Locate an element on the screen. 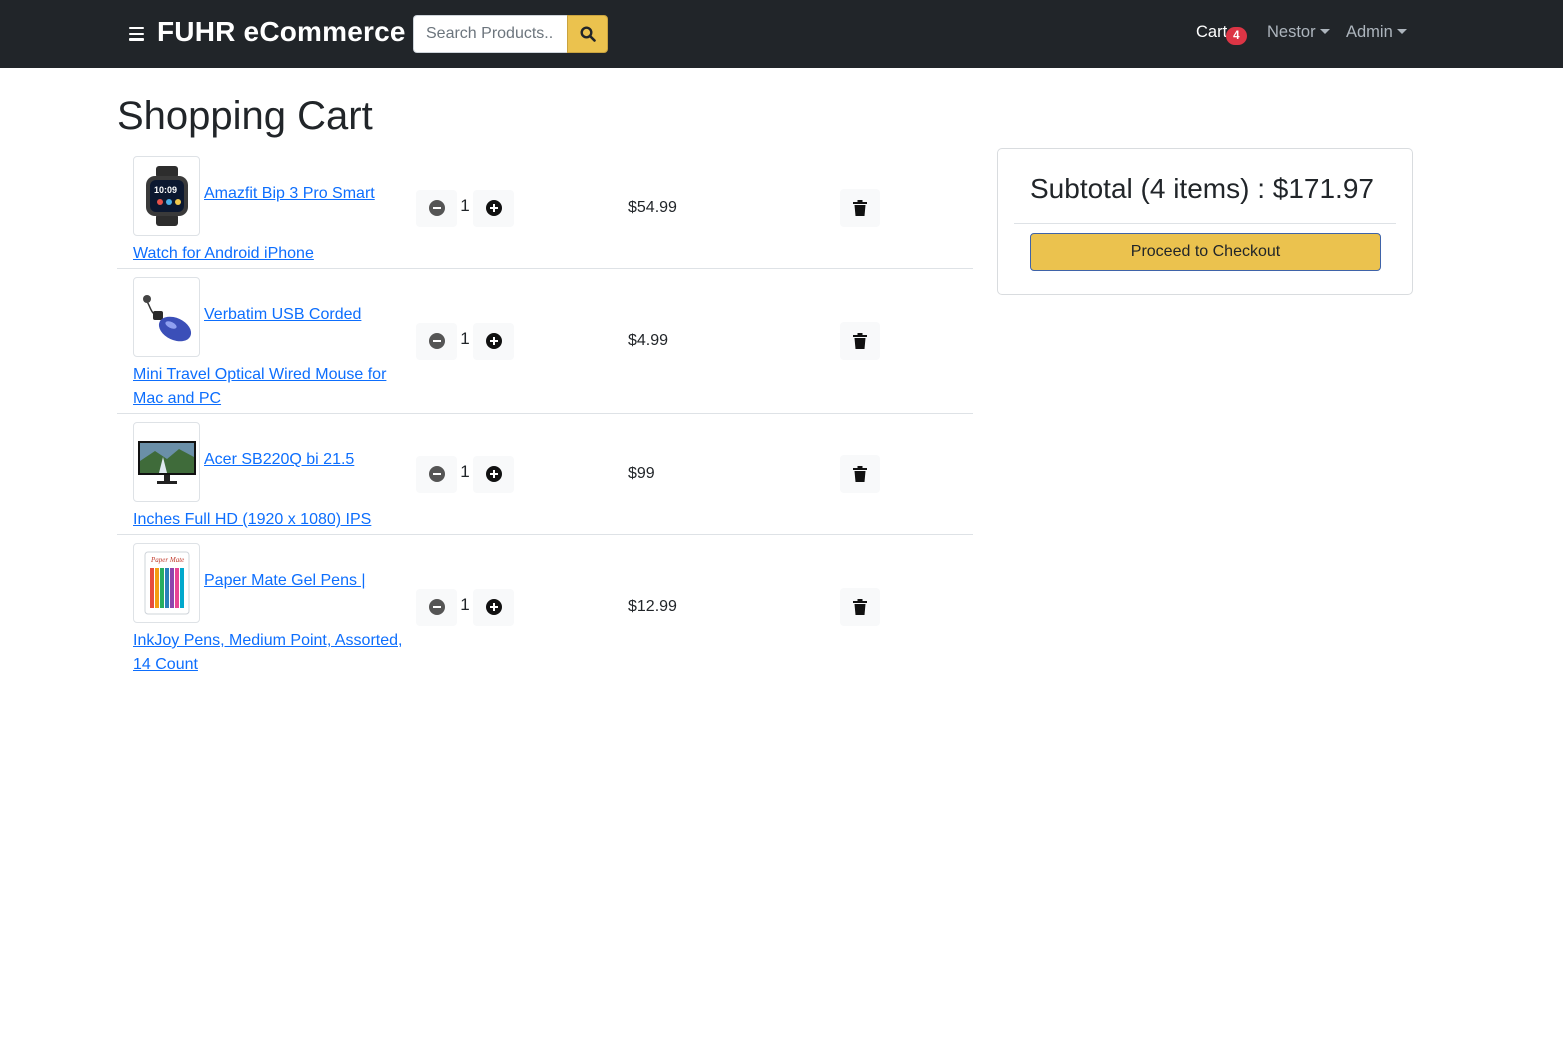 Image resolution: width=1563 pixels, height=1043 pixels. product-link-continued: Inches Full HD (1920 x 1080) IPS is located at coordinates (270, 520).